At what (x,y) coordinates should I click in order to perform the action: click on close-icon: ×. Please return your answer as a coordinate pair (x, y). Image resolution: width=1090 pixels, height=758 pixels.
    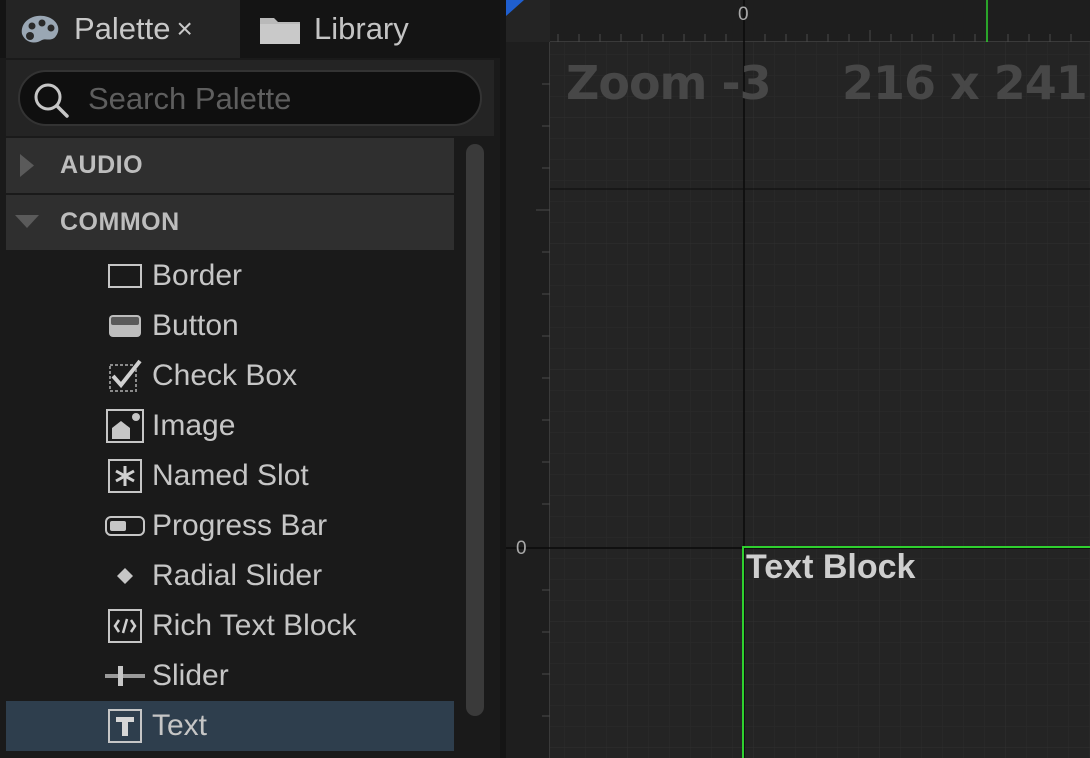
    Looking at the image, I should click on (185, 29).